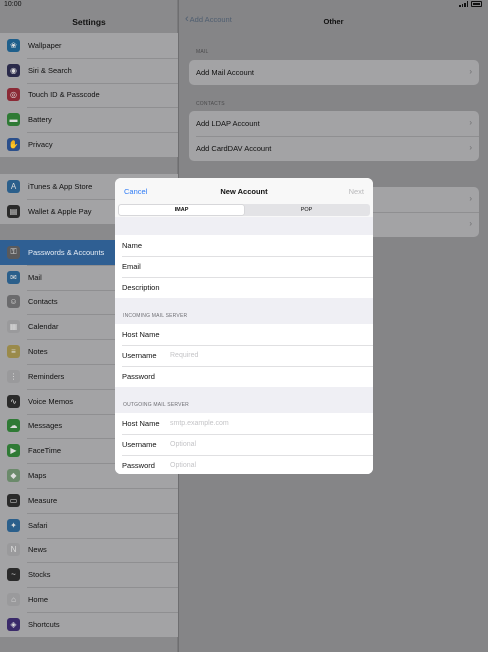  I want to click on outgoing-username-placeholder: Optional, so click(183, 444).